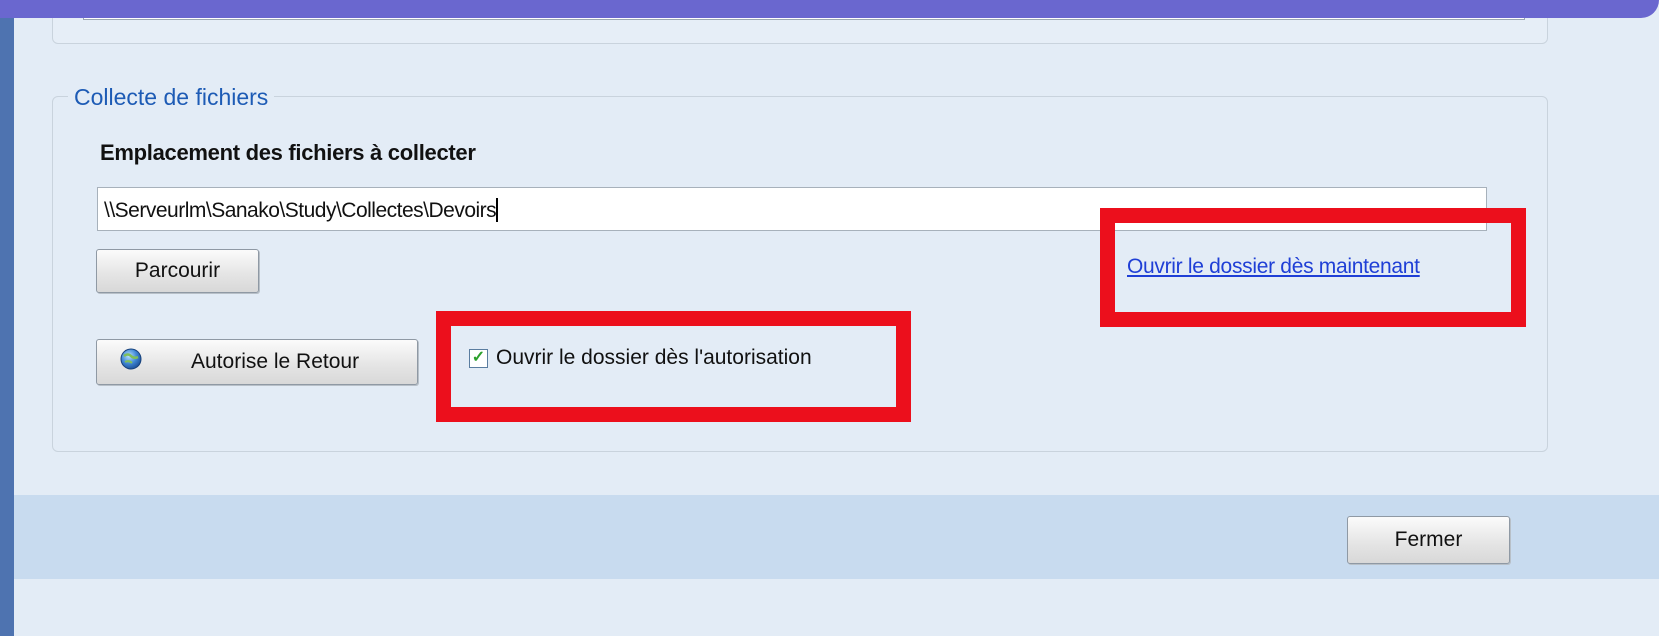  I want to click on groupbox-title: Collecte de fichiers, so click(171, 97).